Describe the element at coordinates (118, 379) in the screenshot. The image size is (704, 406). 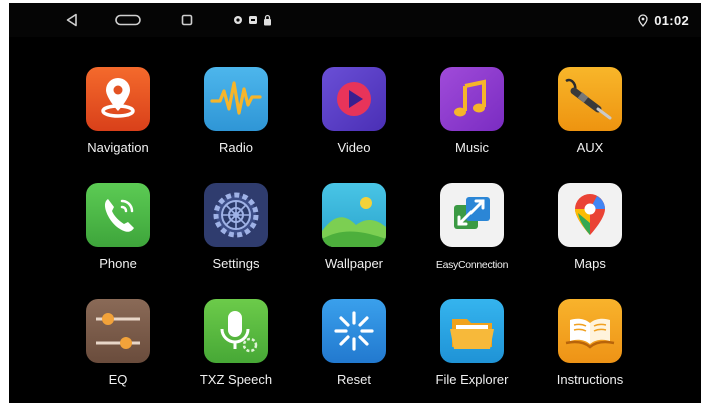
I see `app-label: EQ` at that location.